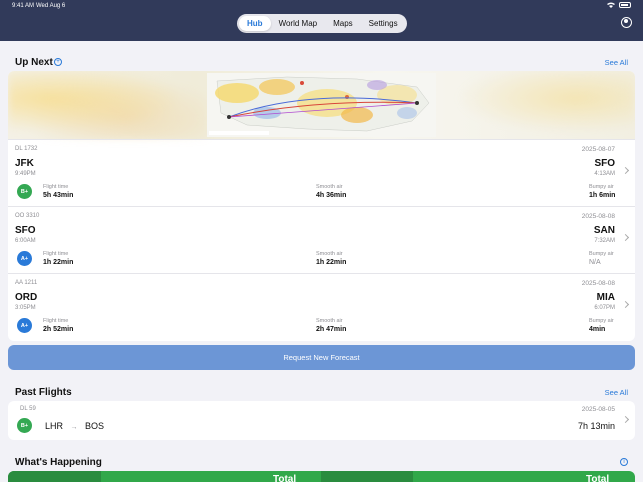 Image resolution: width=643 pixels, height=482 pixels. What do you see at coordinates (604, 230) in the screenshot?
I see `destination-code: SAN` at bounding box center [604, 230].